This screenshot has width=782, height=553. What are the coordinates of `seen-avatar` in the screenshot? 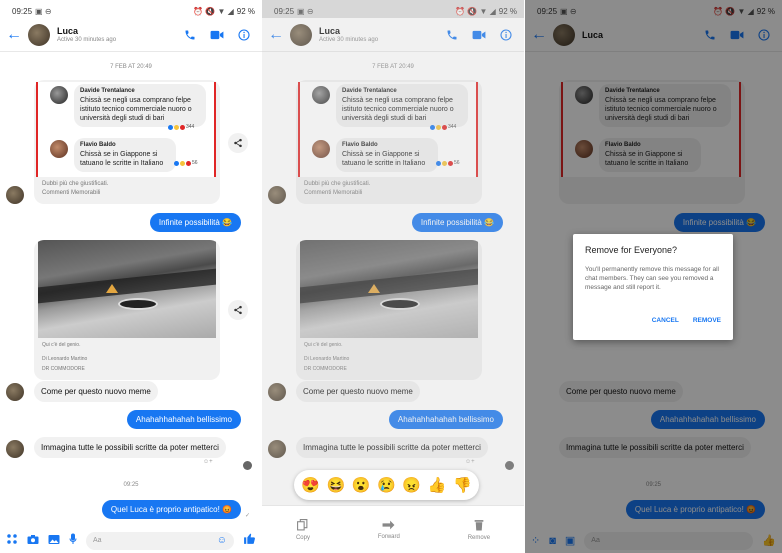 It's located at (247, 465).